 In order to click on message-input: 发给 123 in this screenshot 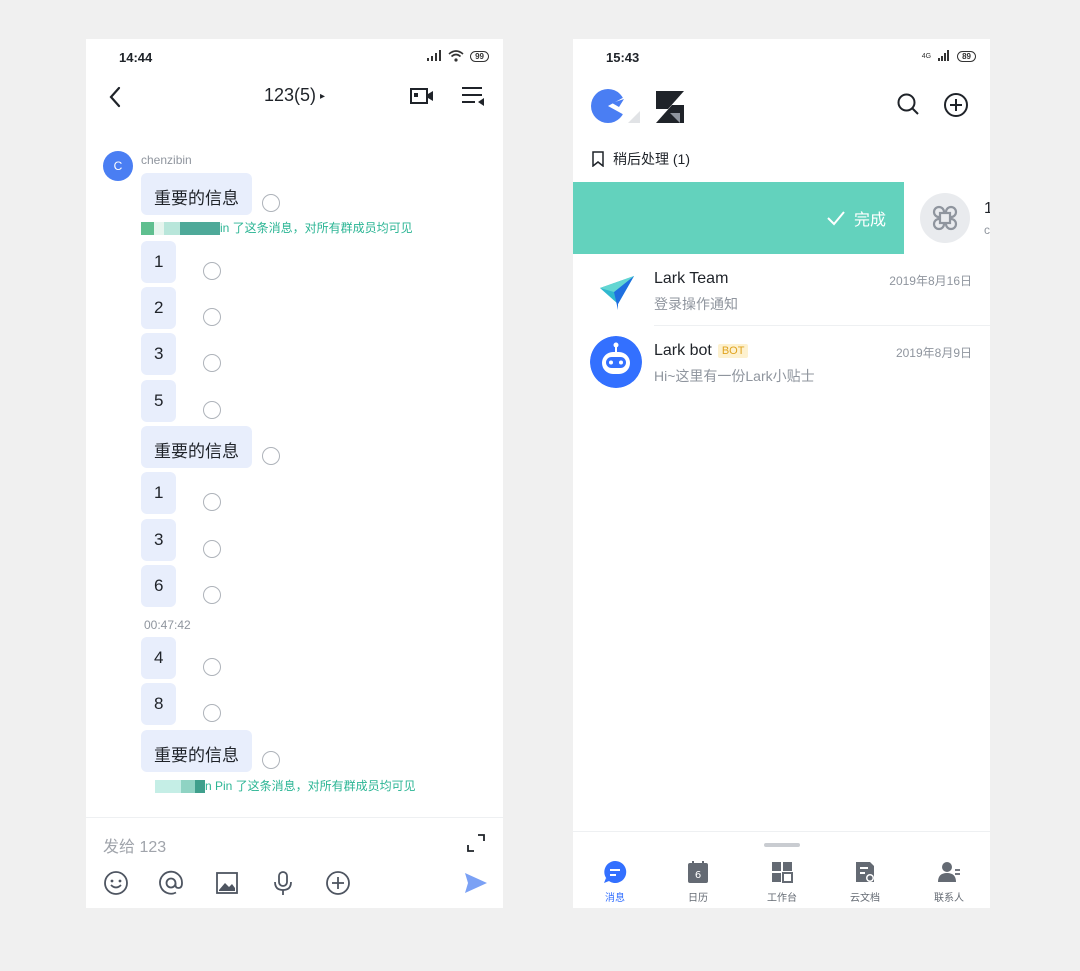, I will do `click(134, 845)`.